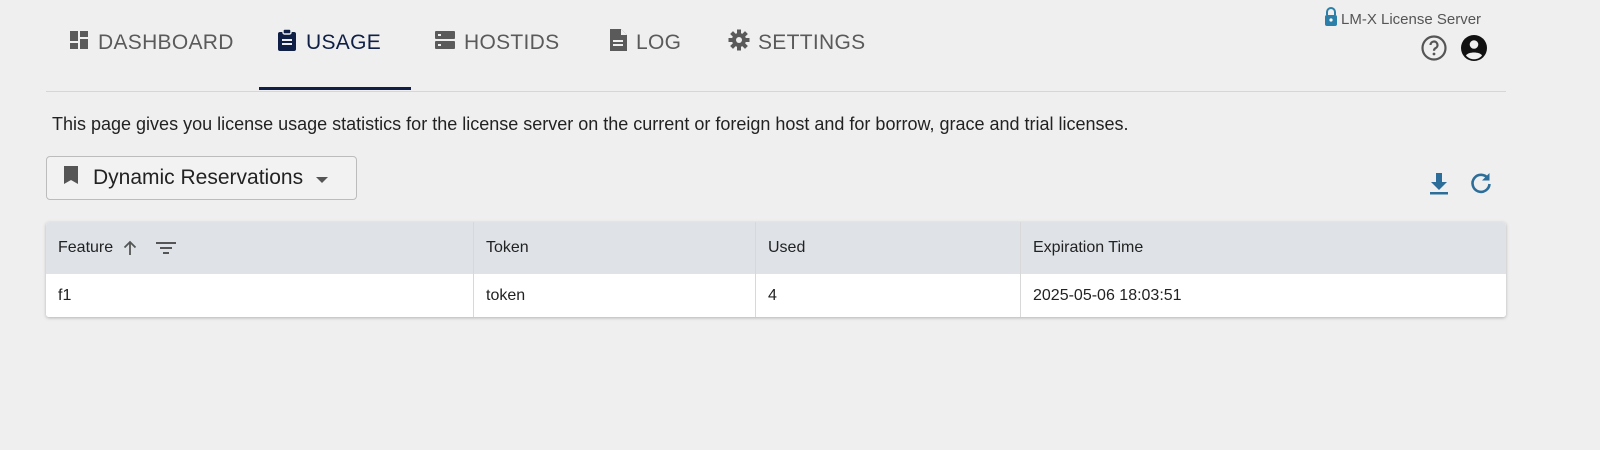  Describe the element at coordinates (507, 247) in the screenshot. I see `column-label: Token` at that location.